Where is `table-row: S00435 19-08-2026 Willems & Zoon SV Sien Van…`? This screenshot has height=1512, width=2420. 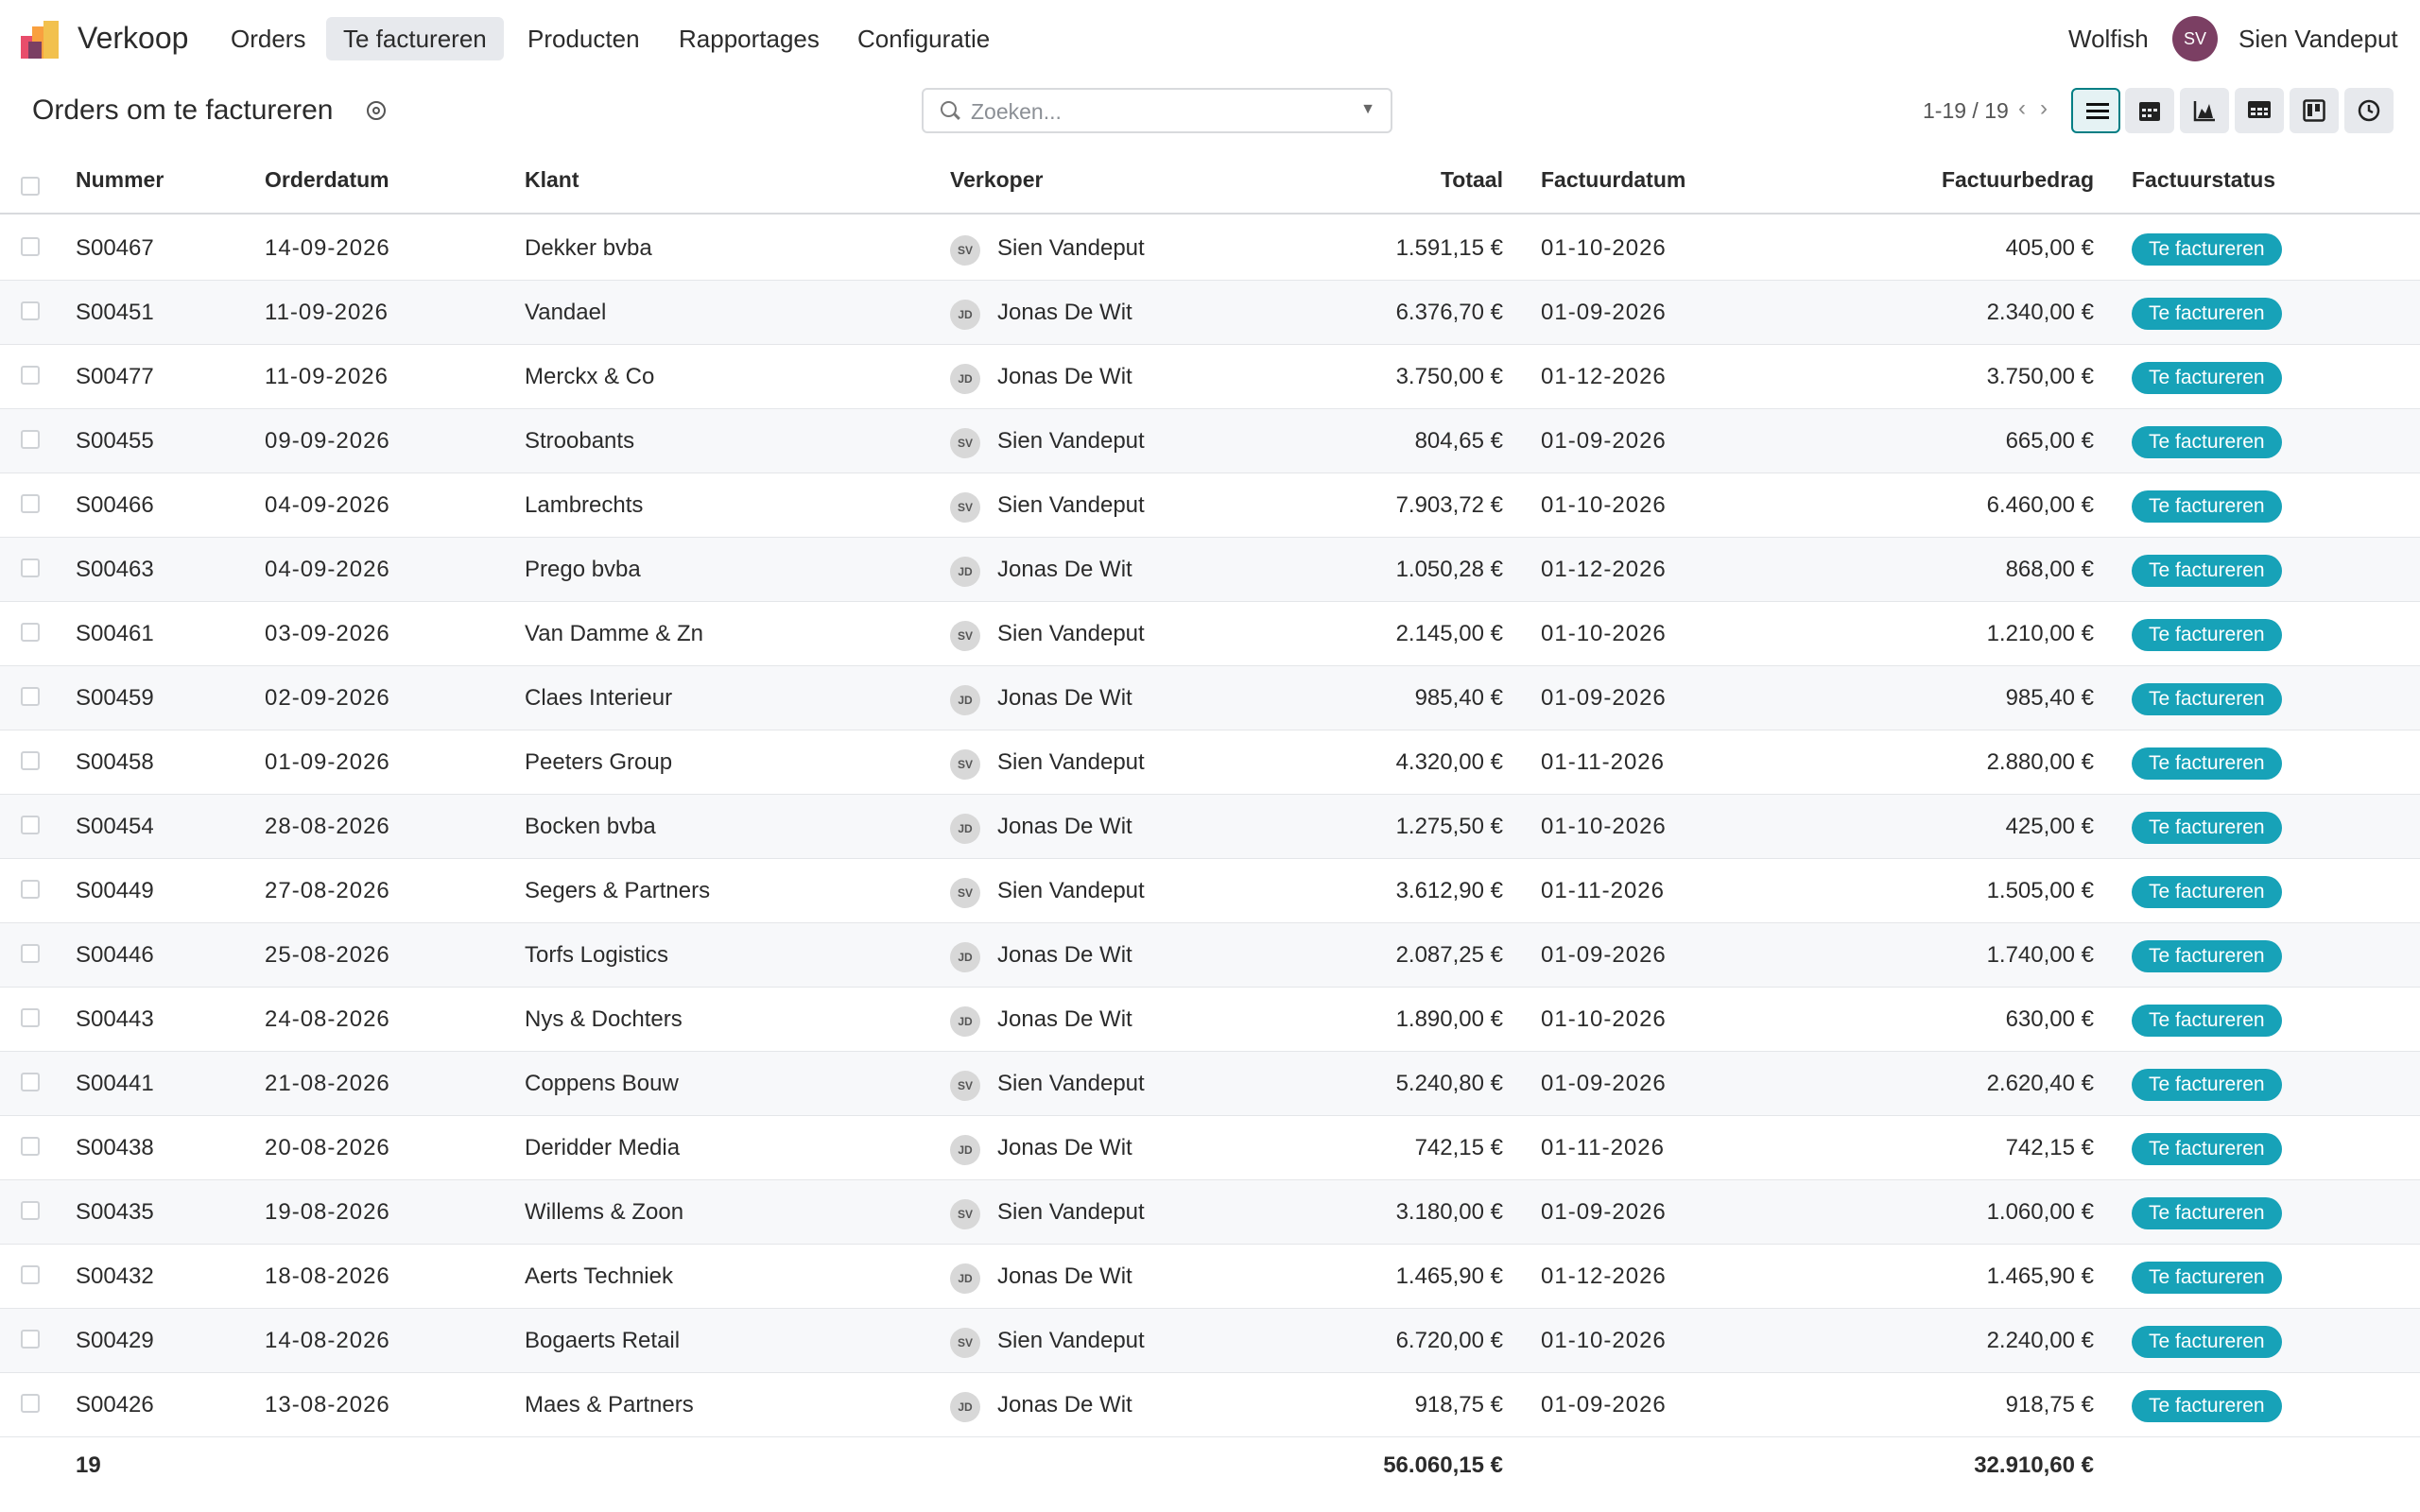
table-row: S00435 19-08-2026 Willems & Zoon SV Sien Van… is located at coordinates (1210, 1212).